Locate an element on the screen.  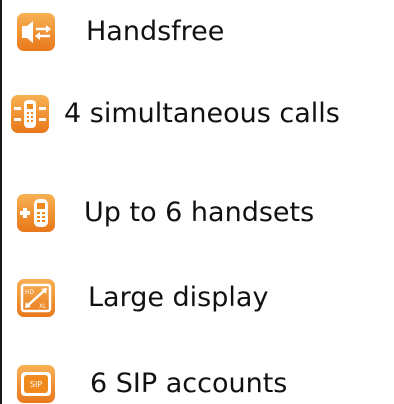
feature-handsets: Up to 6 handsets is located at coordinates (197, 213).